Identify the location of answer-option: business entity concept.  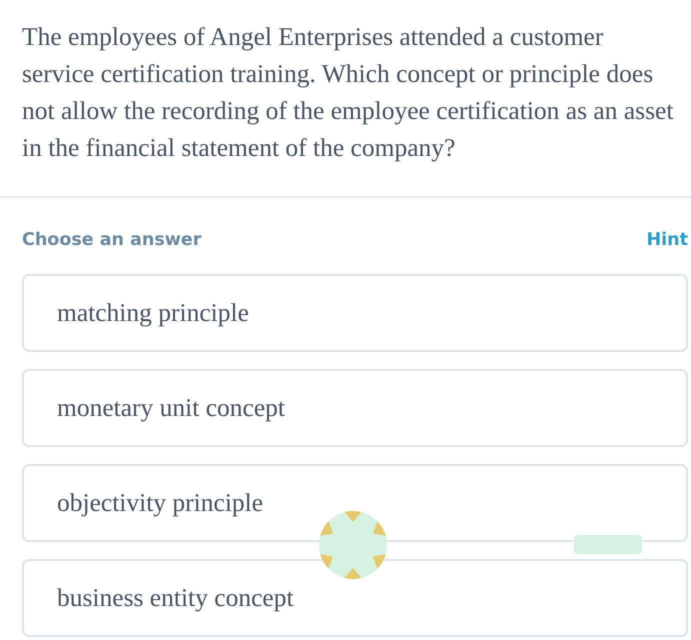
(355, 598).